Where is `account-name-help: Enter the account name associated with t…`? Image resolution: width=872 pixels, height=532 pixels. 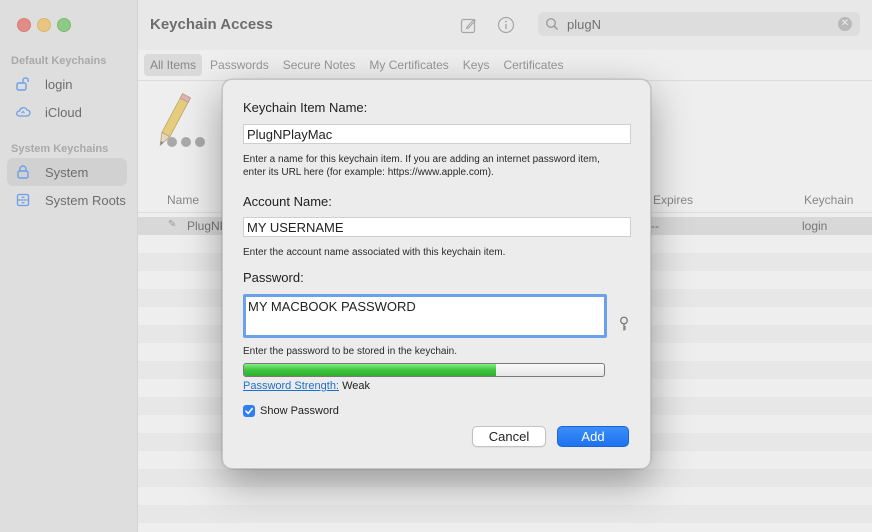 account-name-help: Enter the account name associated with t… is located at coordinates (374, 252).